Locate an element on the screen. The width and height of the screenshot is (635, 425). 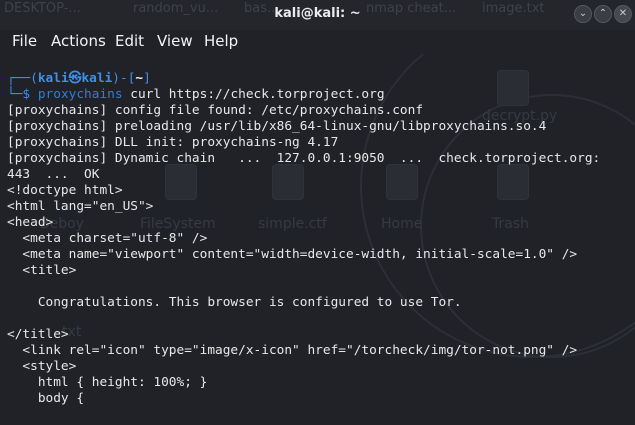
prompt-host: kali is located at coordinates (97, 78).